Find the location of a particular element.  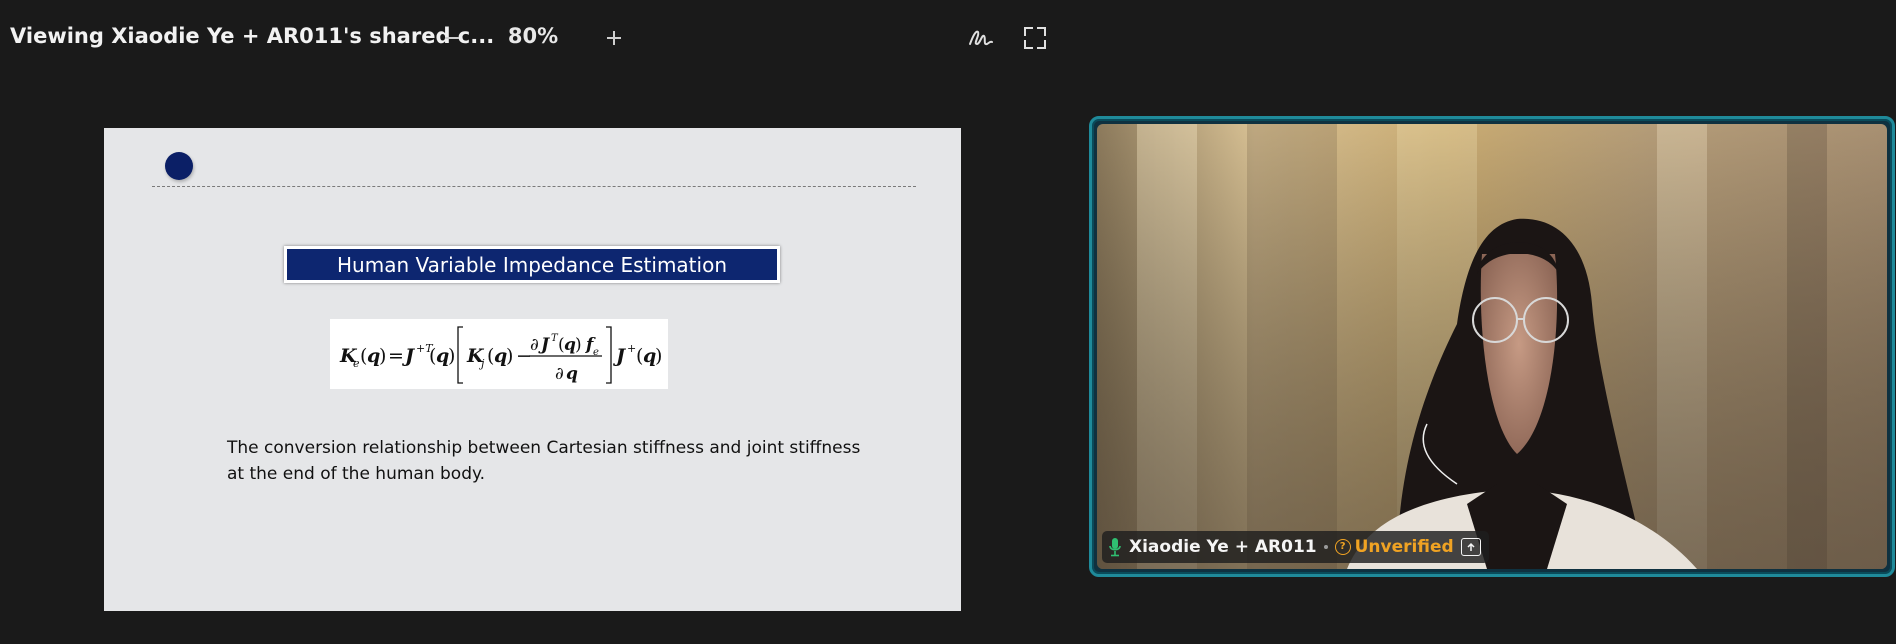

minus-icon is located at coordinates (452, 38).